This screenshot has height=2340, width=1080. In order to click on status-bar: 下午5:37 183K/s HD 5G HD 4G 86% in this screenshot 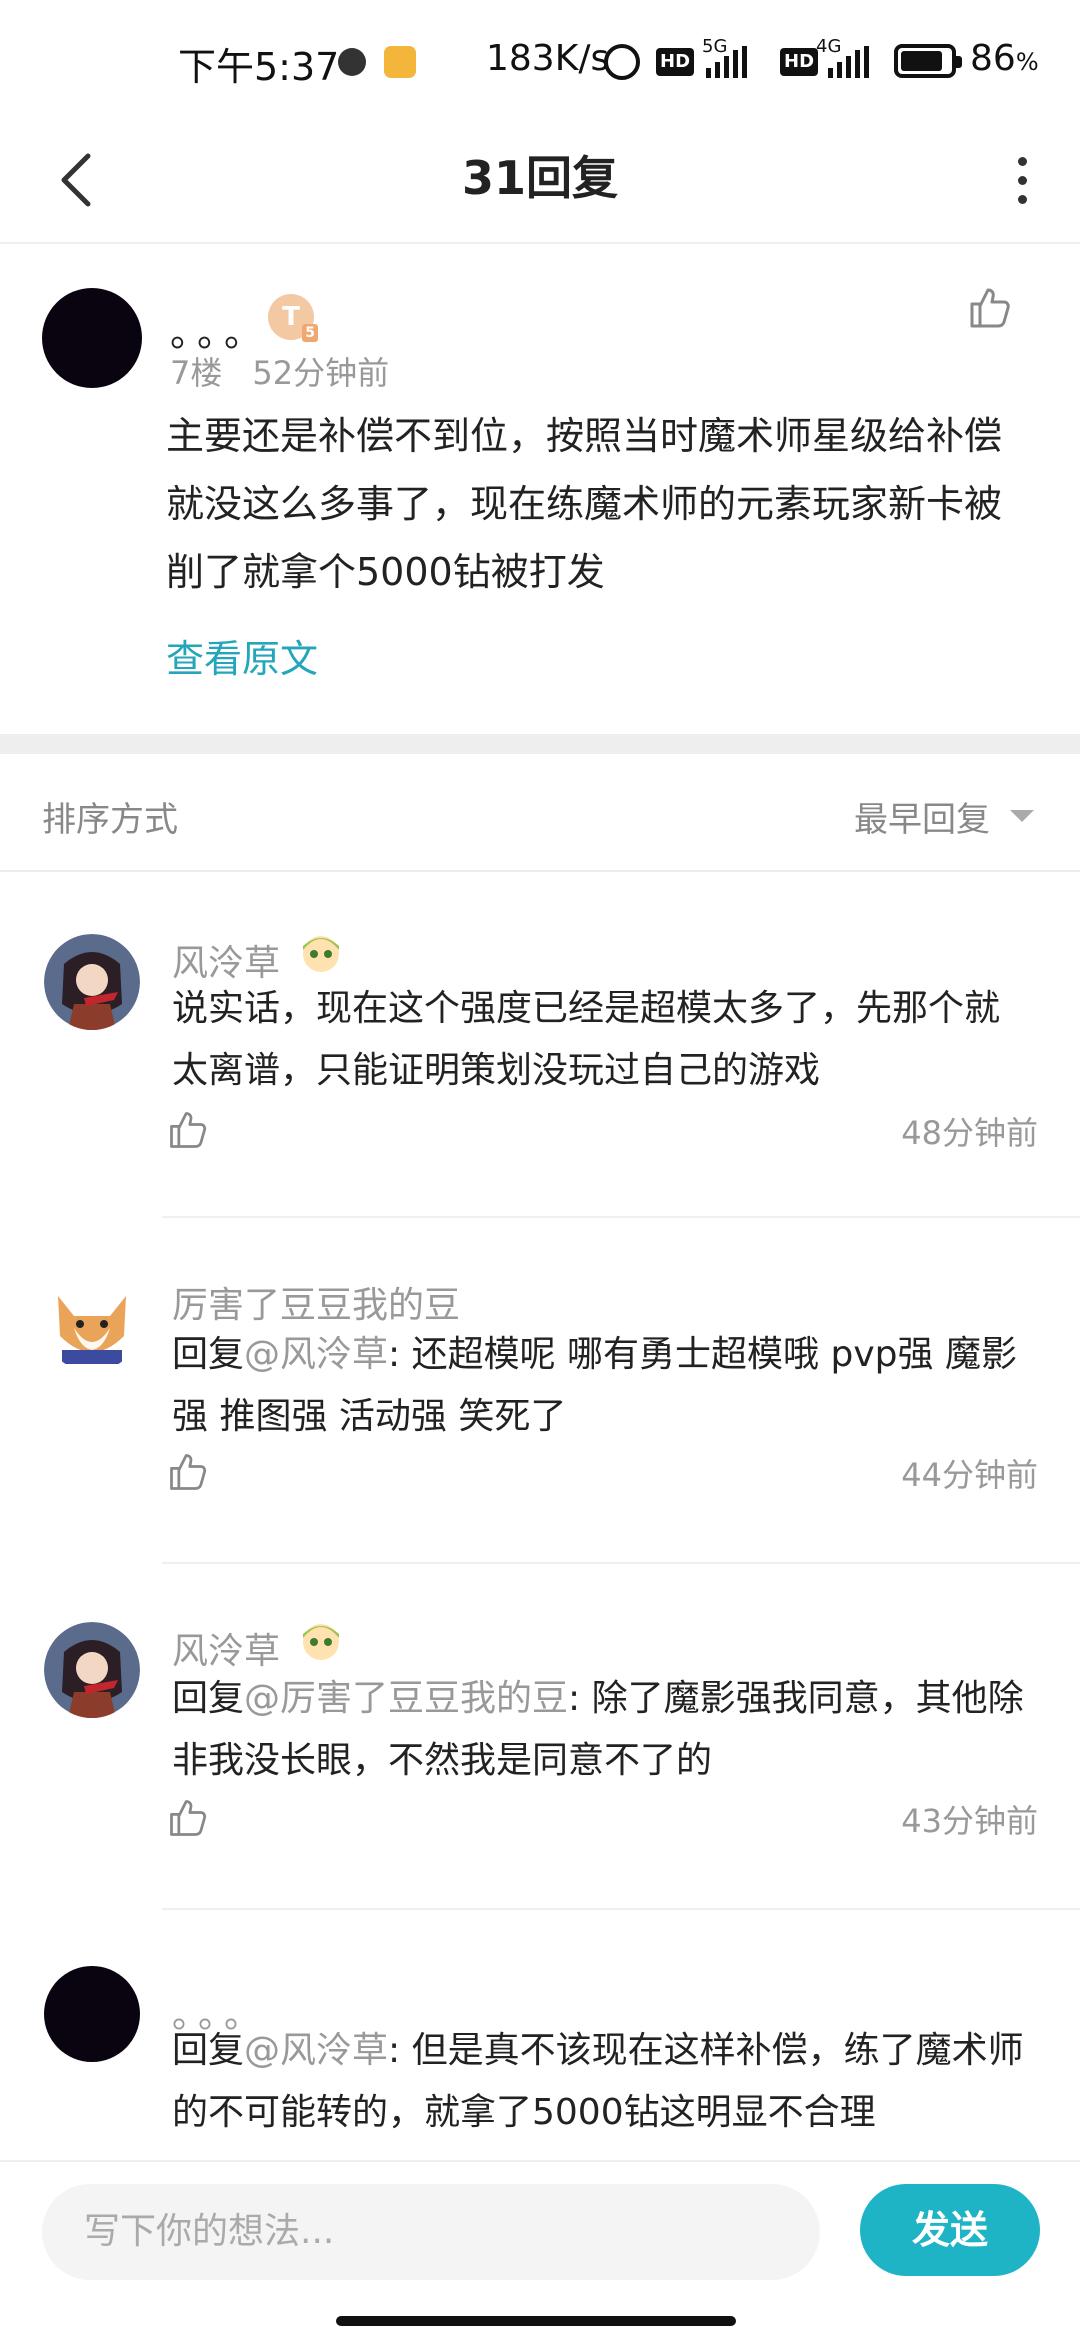, I will do `click(540, 60)`.